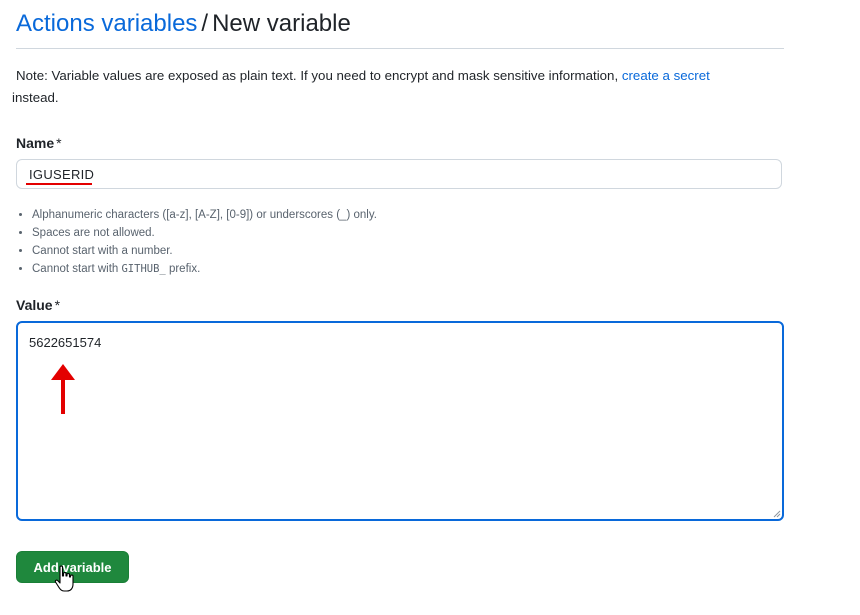 The width and height of the screenshot is (860, 615). What do you see at coordinates (204, 251) in the screenshot?
I see `name-rule-item: Cannot start with a number.` at bounding box center [204, 251].